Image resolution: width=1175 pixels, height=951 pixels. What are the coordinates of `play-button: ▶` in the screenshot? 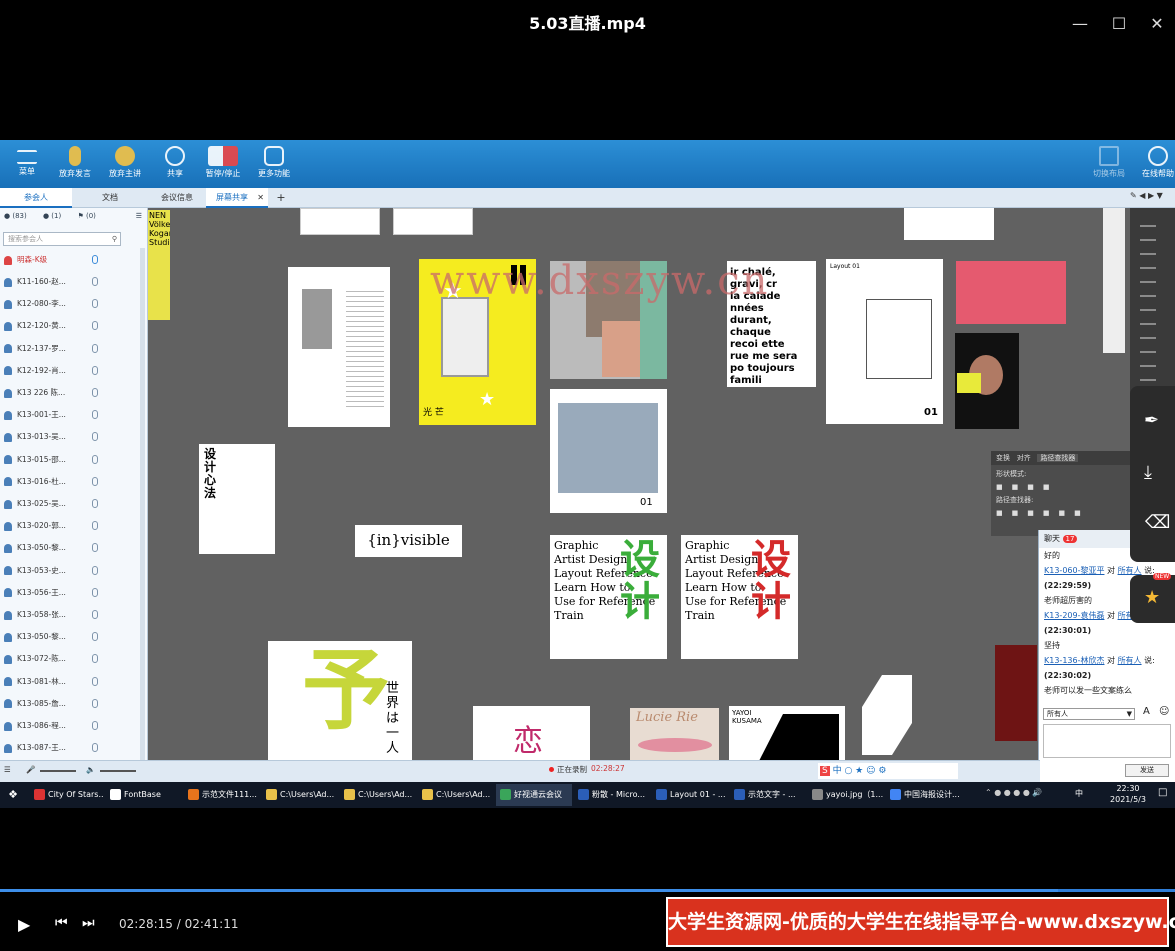 It's located at (24, 924).